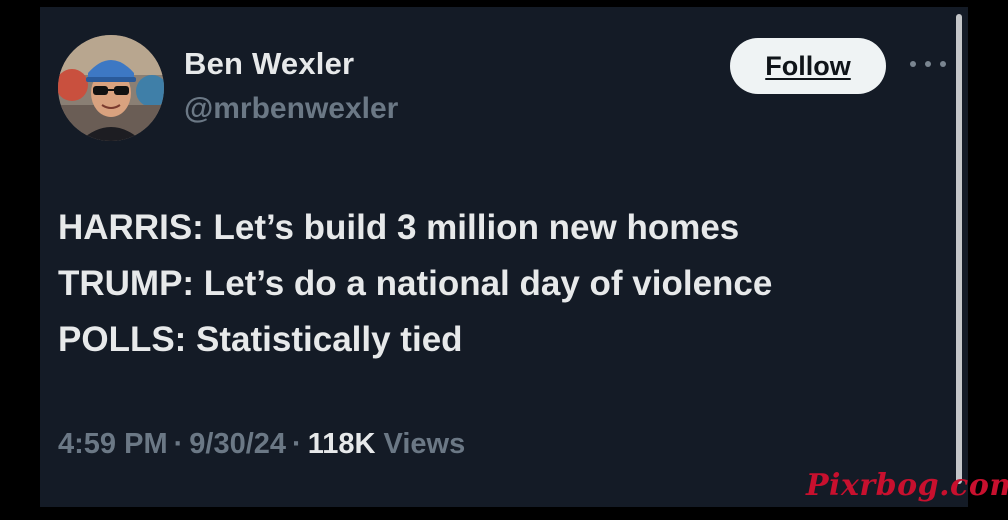  What do you see at coordinates (269, 64) in the screenshot?
I see `author-display-name: Ben Wexler` at bounding box center [269, 64].